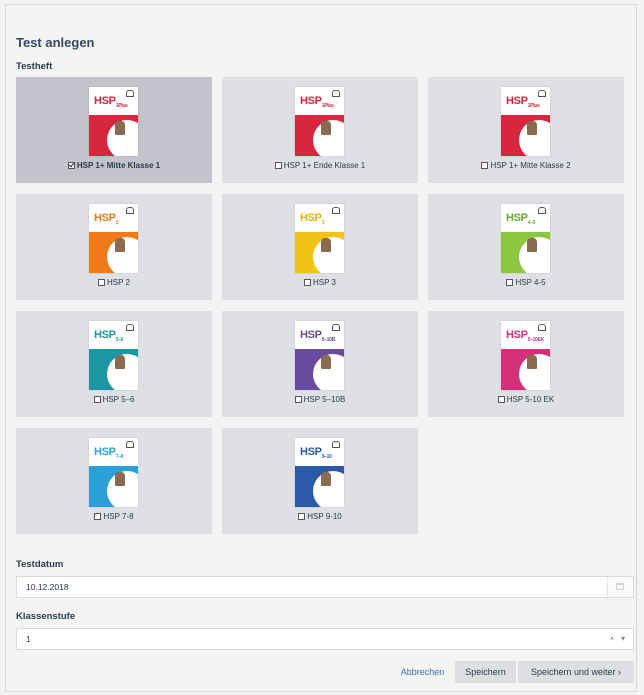 This screenshot has width=644, height=695. I want to click on testheft-option: HSP 1+ Mitte Klasse 2, so click(526, 165).